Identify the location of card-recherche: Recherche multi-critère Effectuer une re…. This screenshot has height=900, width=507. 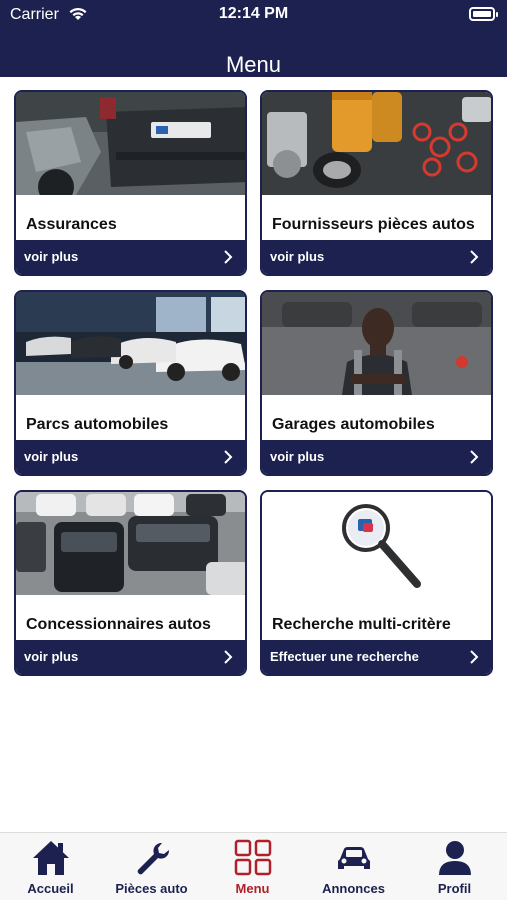
(376, 583).